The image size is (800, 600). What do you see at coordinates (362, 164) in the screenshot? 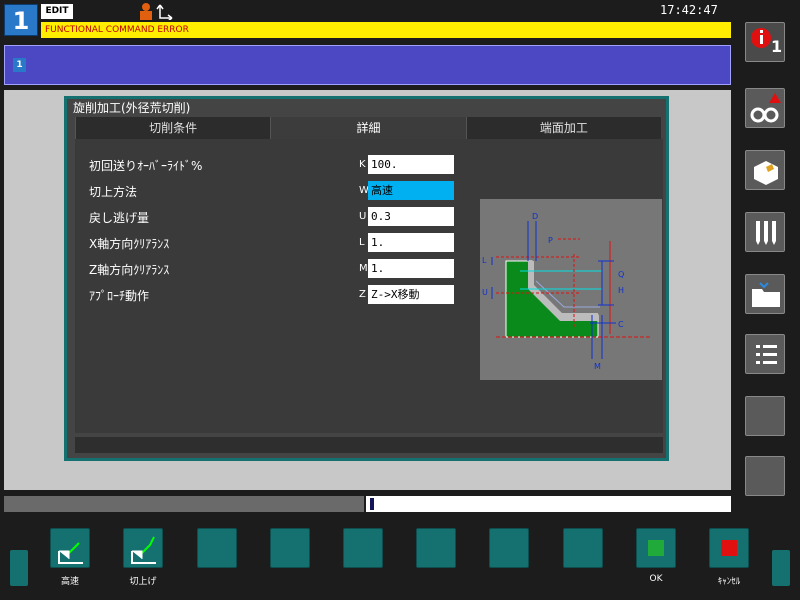
I see `field-address: K` at bounding box center [362, 164].